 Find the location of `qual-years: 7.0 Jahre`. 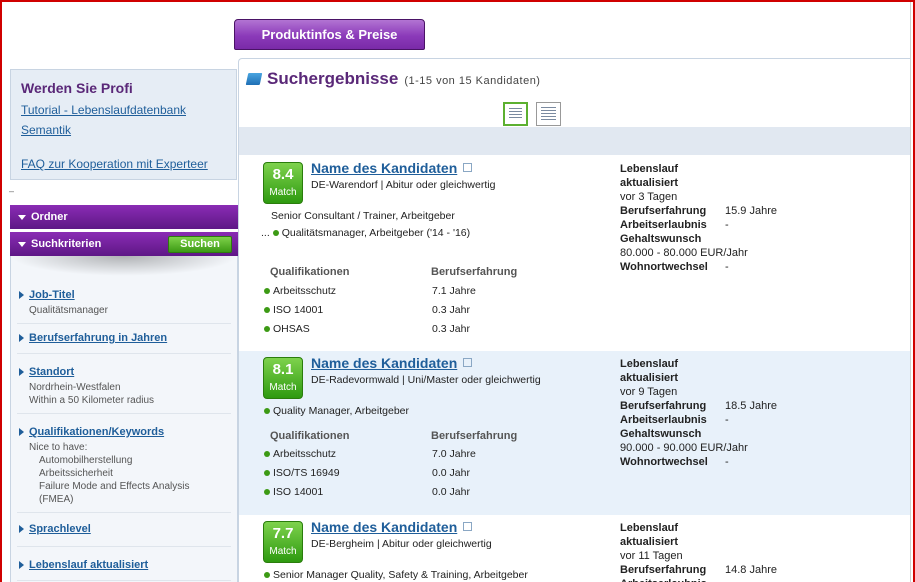

qual-years: 7.0 Jahre is located at coordinates (454, 454).